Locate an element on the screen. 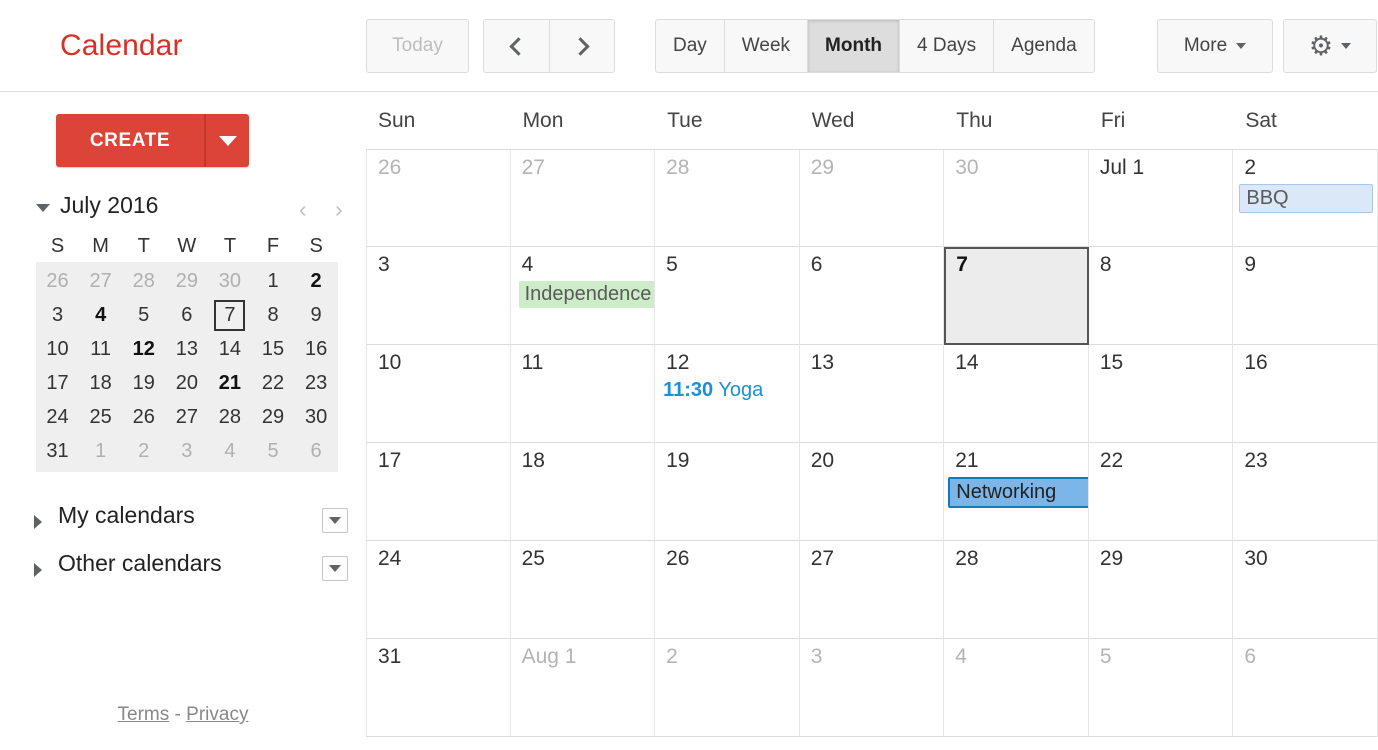 The image size is (1378, 750). tab-month: Month is located at coordinates (853, 46).